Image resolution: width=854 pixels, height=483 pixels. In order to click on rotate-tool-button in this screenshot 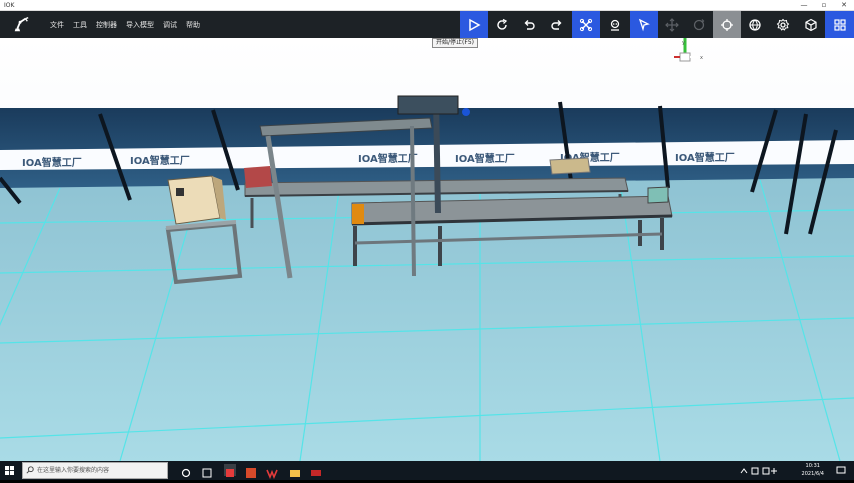, I will do `click(699, 24)`.